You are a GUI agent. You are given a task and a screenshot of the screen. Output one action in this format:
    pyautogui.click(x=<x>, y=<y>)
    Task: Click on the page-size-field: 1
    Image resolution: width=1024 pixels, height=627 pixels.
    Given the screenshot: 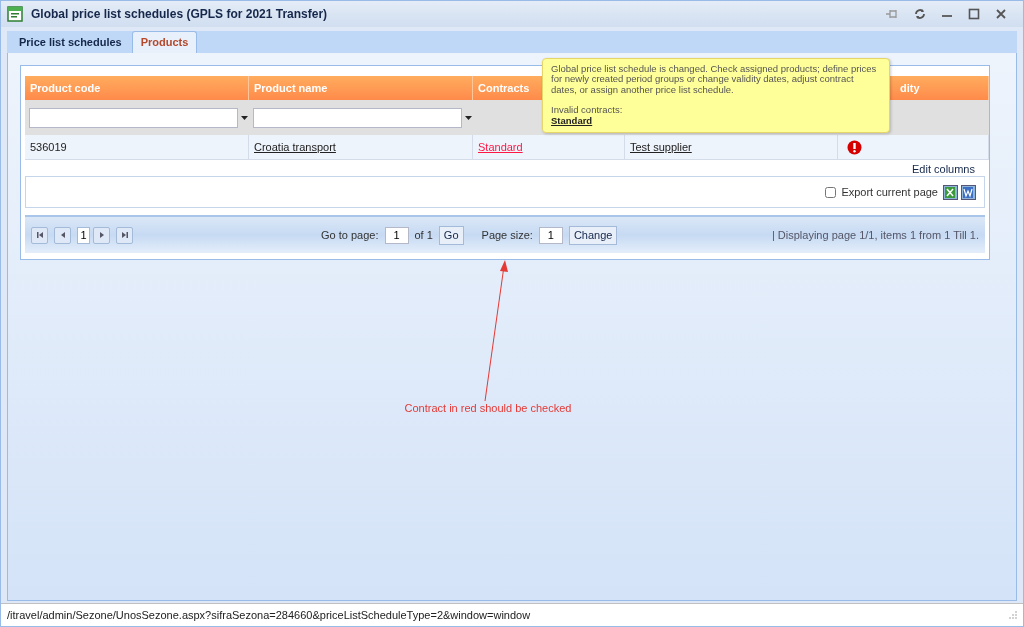 What is the action you would take?
    pyautogui.click(x=550, y=235)
    